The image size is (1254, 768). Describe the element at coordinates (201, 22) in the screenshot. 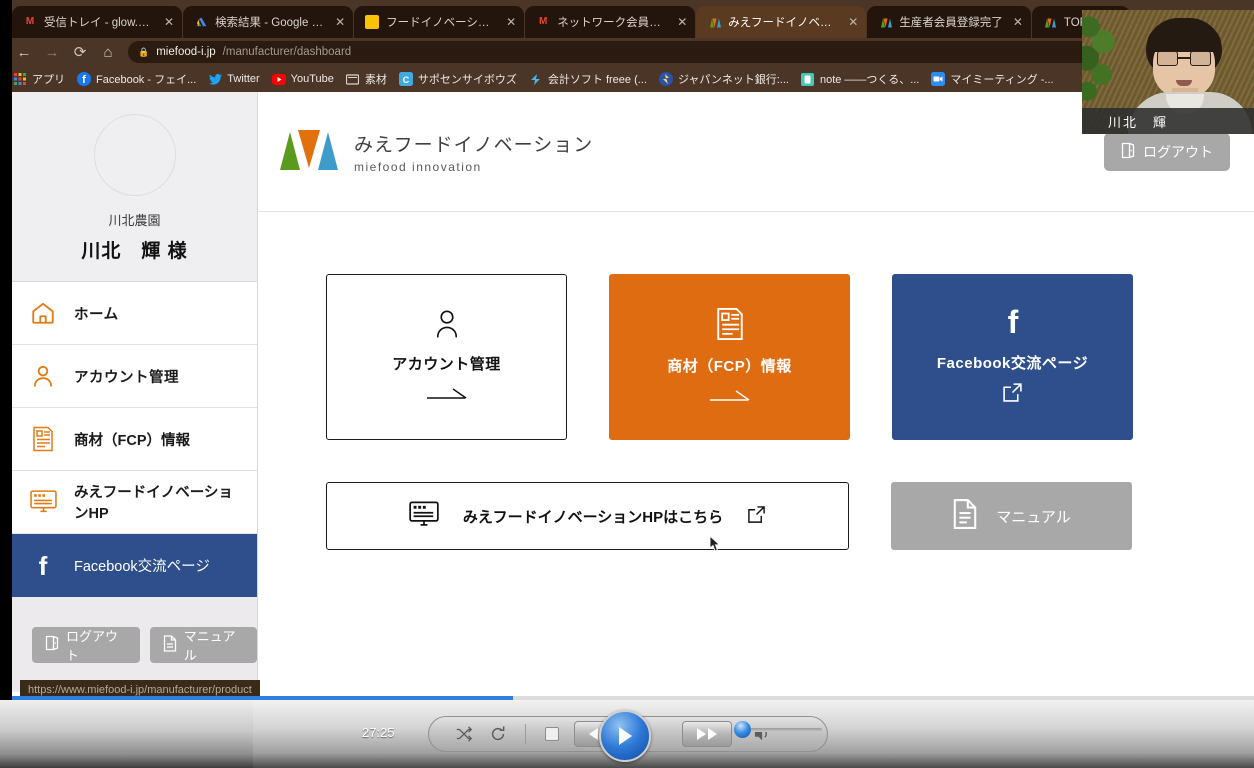

I see `google-drive-icon` at that location.